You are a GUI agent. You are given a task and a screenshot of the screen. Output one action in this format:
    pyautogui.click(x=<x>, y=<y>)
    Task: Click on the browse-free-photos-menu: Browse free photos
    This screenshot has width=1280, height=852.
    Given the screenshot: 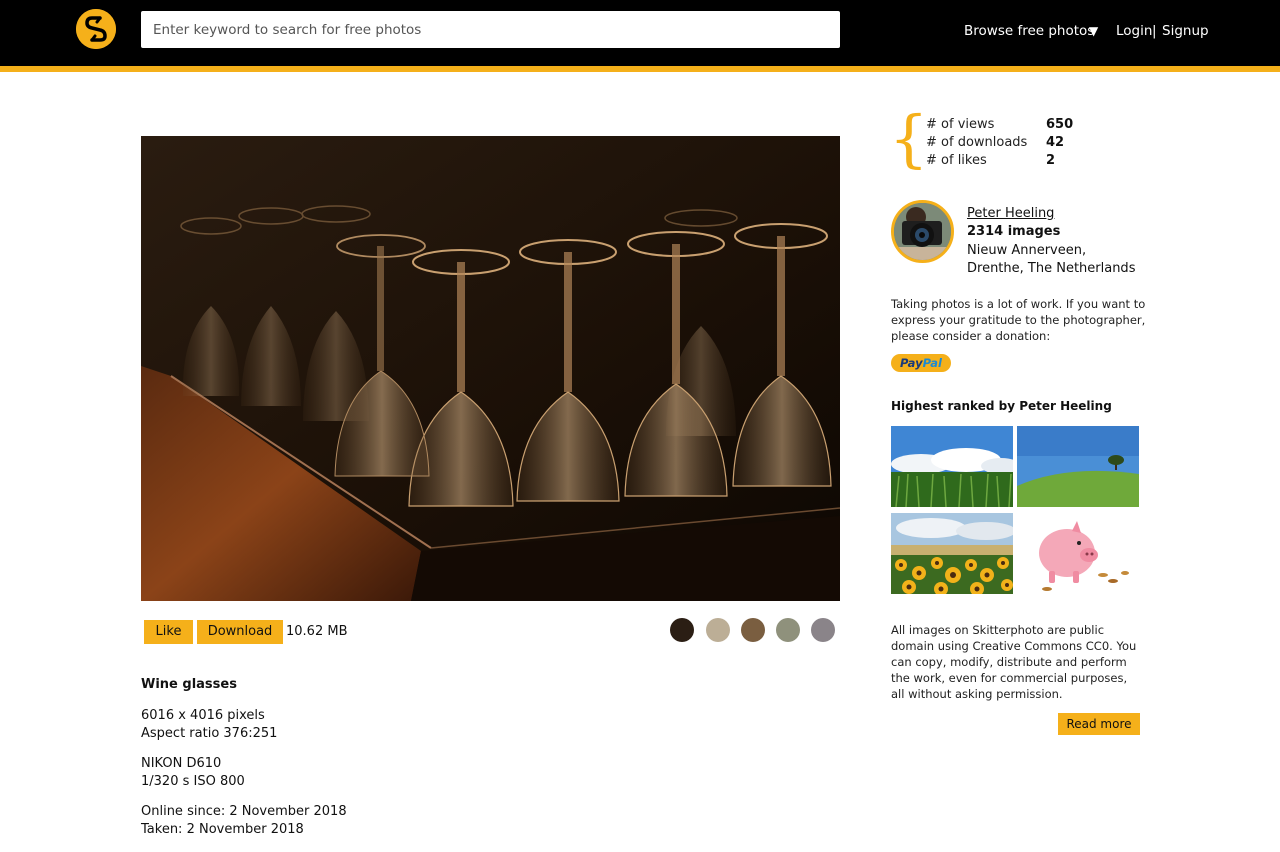 What is the action you would take?
    pyautogui.click(x=1029, y=31)
    